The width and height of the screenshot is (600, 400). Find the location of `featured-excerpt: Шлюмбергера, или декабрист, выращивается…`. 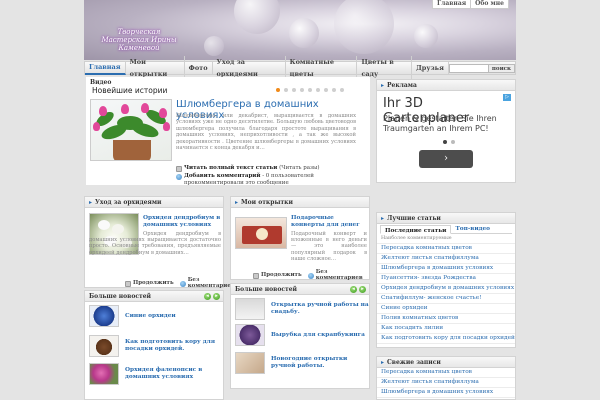

featured-excerpt: Шлюмбергера, или декабрист, выращивается… is located at coordinates (266, 132).